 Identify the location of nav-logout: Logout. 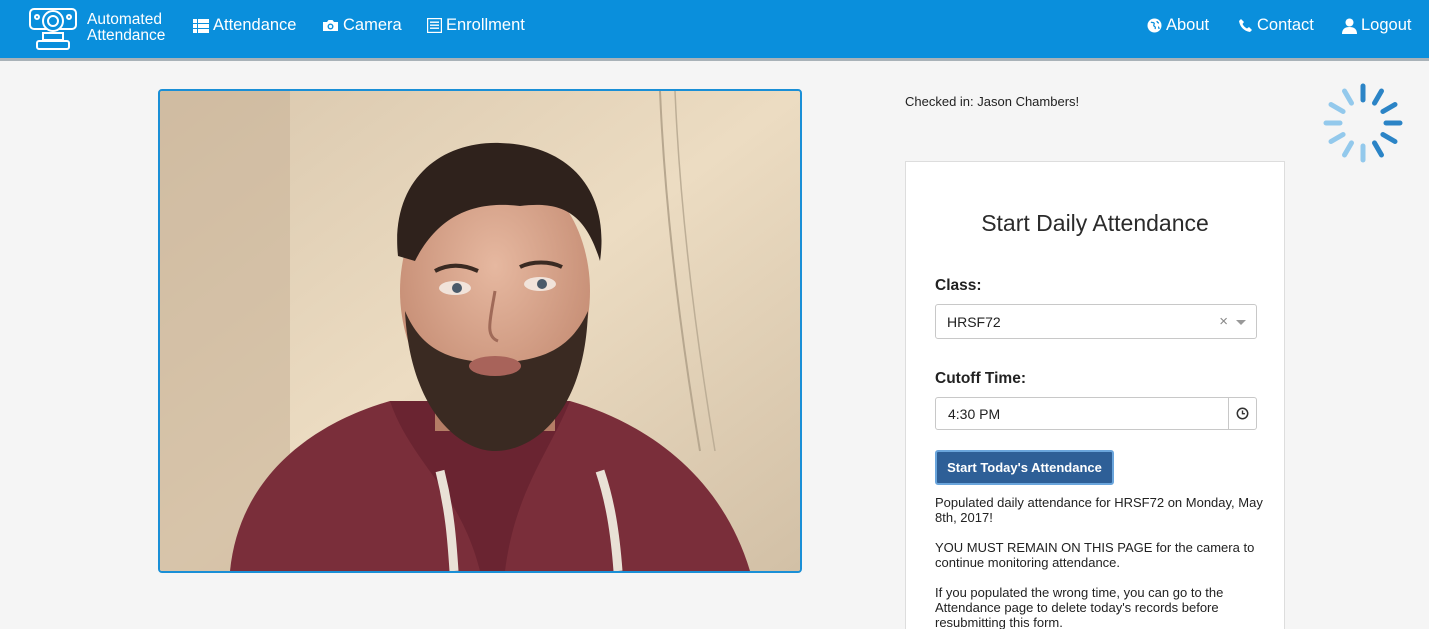
(1376, 25).